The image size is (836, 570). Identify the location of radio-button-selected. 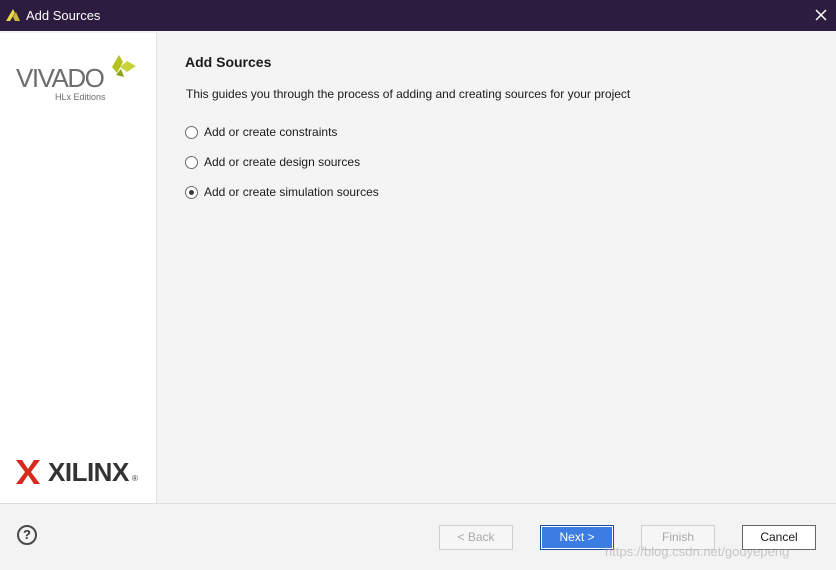
(191, 192).